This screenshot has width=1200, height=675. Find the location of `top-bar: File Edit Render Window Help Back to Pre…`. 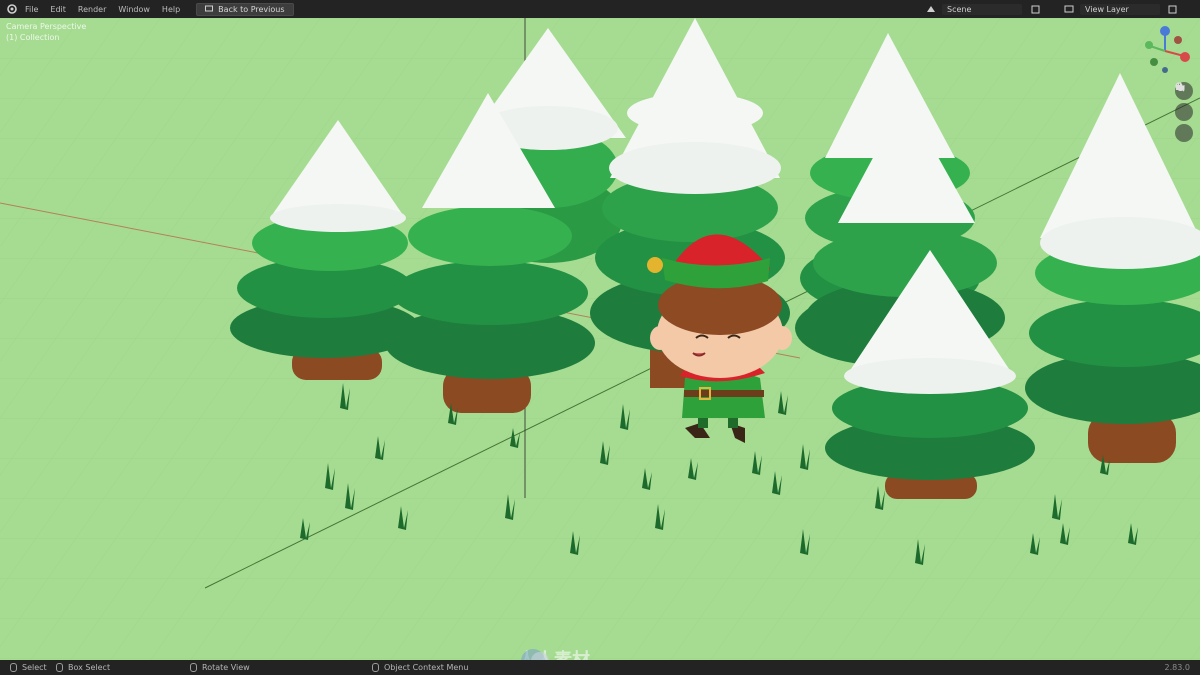

top-bar: File Edit Render Window Help Back to Pre… is located at coordinates (600, 9).